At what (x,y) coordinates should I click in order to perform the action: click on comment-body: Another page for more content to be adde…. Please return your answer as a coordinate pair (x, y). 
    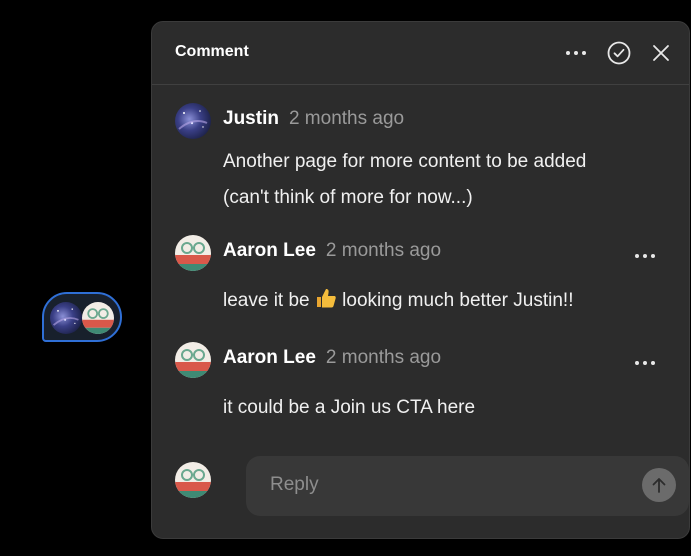
    Looking at the image, I should click on (443, 180).